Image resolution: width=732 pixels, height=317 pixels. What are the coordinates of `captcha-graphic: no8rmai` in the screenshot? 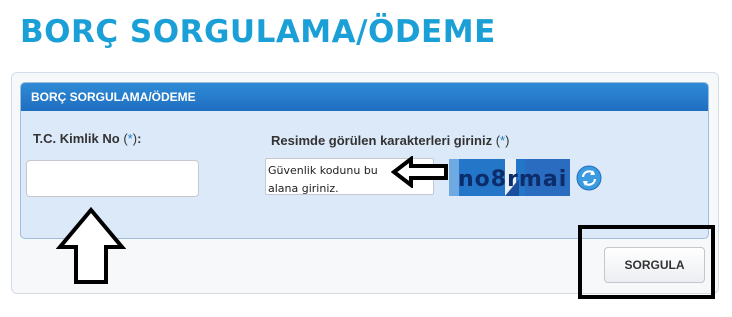 It's located at (509, 177).